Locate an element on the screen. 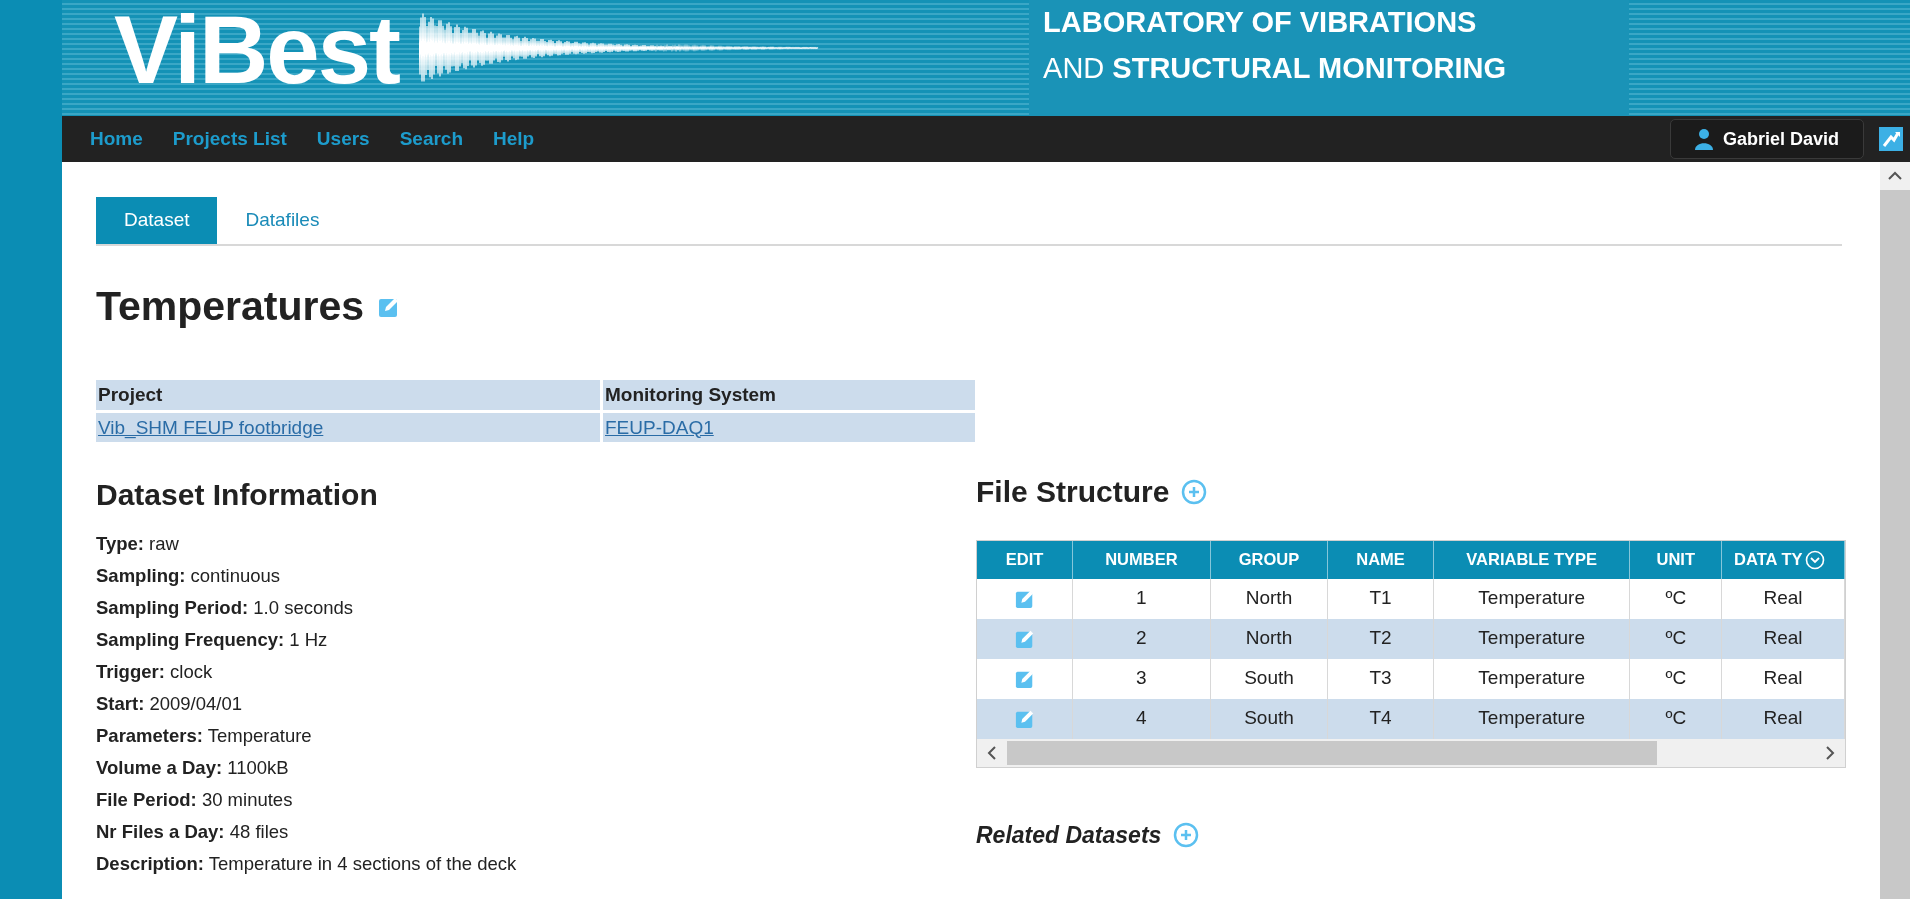 This screenshot has height=899, width=1929. table-cell: 2 is located at coordinates (1141, 638).